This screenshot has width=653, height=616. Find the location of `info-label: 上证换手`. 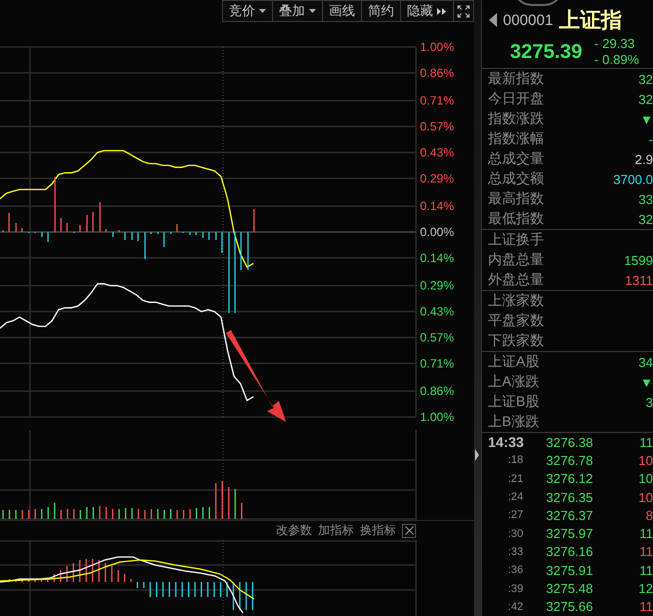

info-label: 上证换手 is located at coordinates (516, 240).